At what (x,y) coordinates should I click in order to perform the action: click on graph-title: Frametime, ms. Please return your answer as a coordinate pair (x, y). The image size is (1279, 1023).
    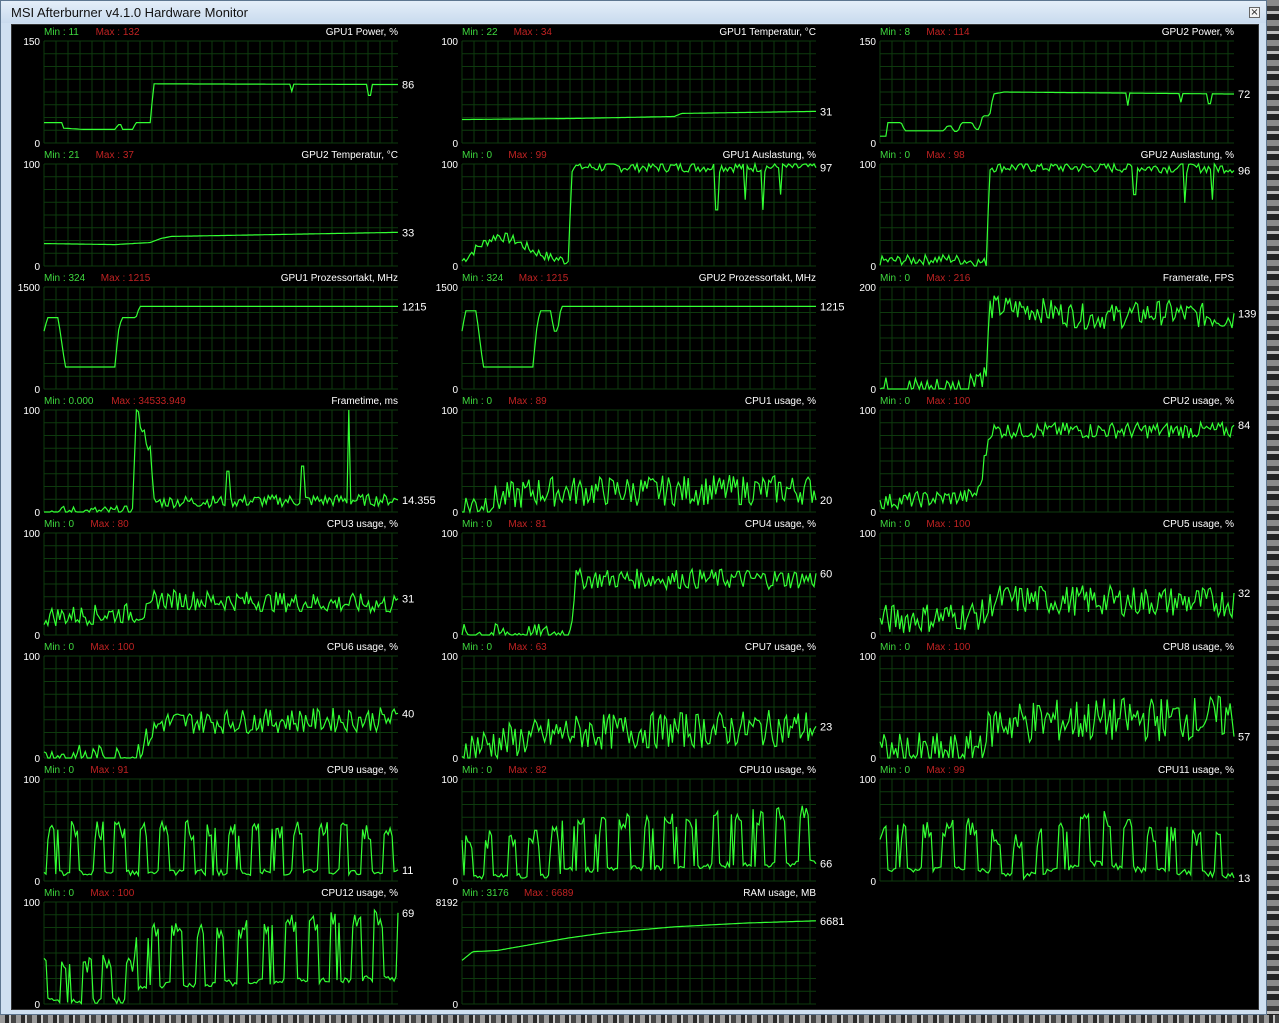
    Looking at the image, I should click on (364, 401).